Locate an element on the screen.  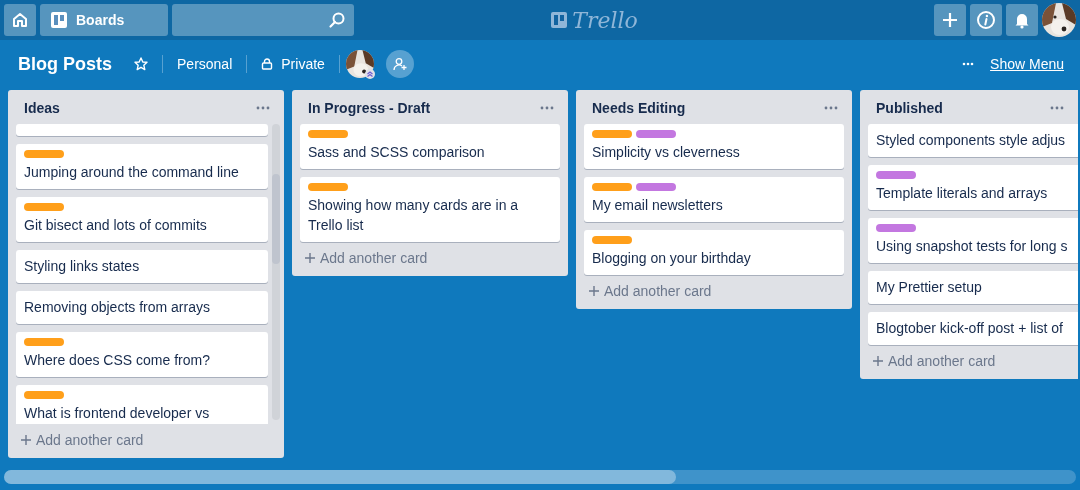
info-button is located at coordinates (986, 20).